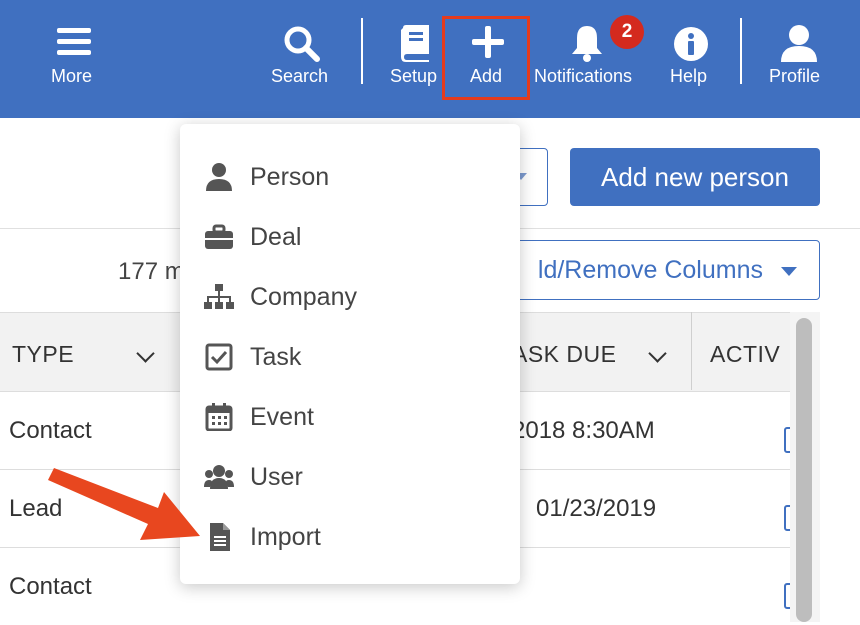 This screenshot has height=625, width=860. Describe the element at coordinates (124, 504) in the screenshot. I see `annotation-arrow-icon` at that location.